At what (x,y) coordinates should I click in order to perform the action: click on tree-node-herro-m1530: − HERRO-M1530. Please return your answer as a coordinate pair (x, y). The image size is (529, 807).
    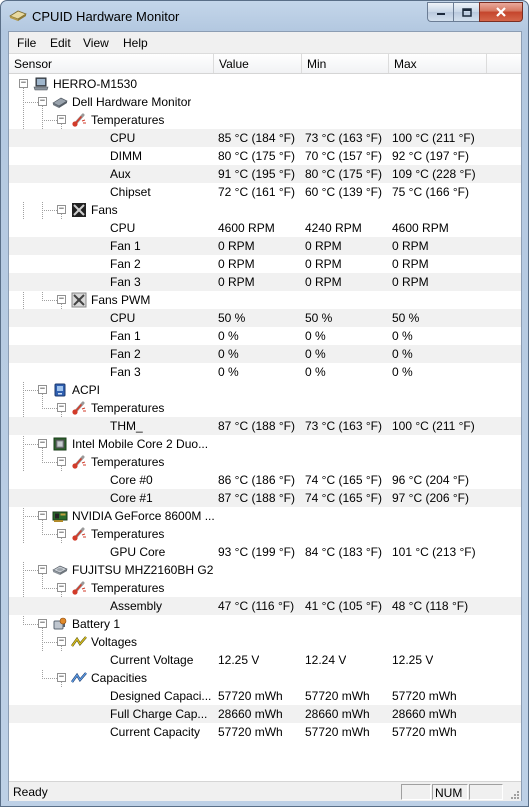
    Looking at the image, I should click on (265, 84).